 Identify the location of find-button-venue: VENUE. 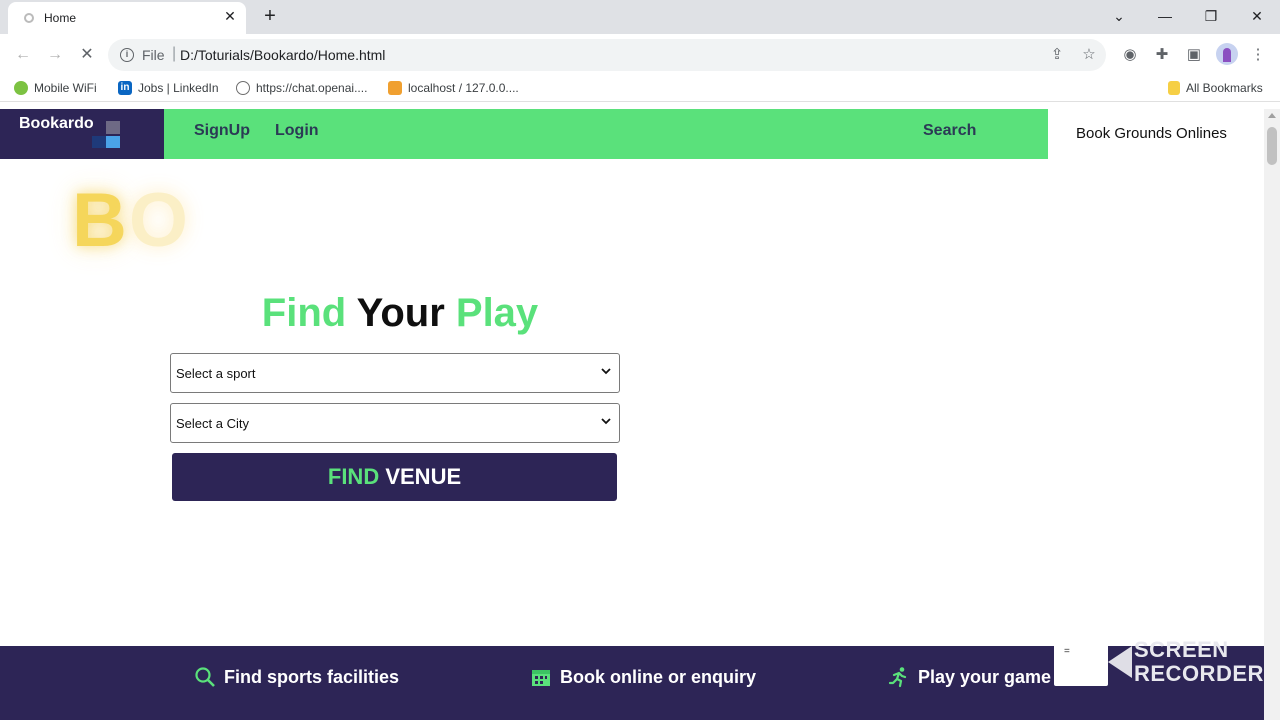
(423, 476).